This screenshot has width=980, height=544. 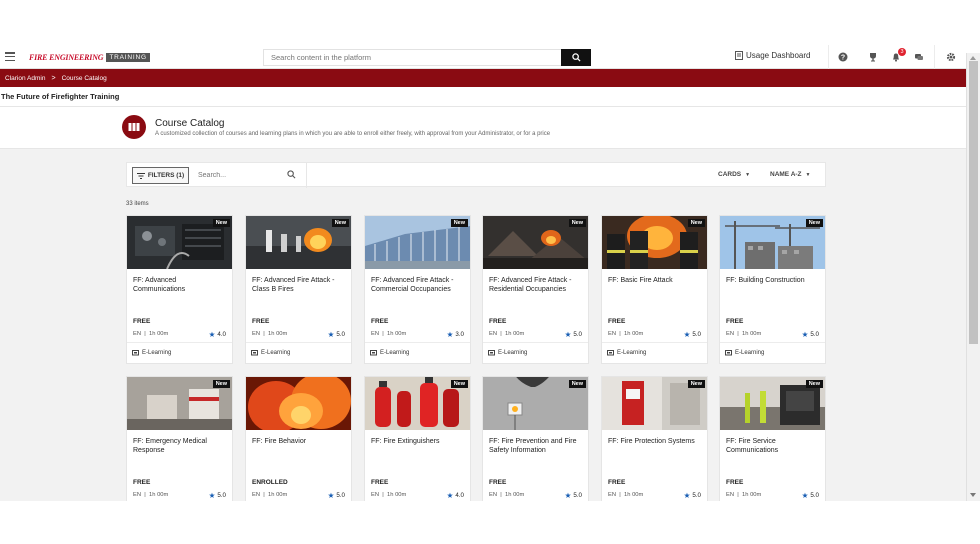 What do you see at coordinates (10, 57) in the screenshot?
I see `menu-icon` at bounding box center [10, 57].